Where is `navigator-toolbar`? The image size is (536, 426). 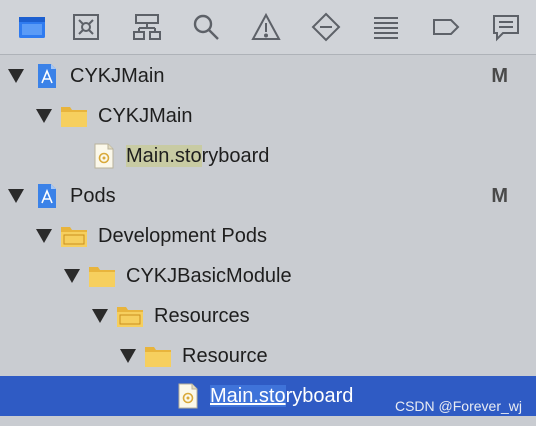
navigator-toolbar is located at coordinates (268, 27).